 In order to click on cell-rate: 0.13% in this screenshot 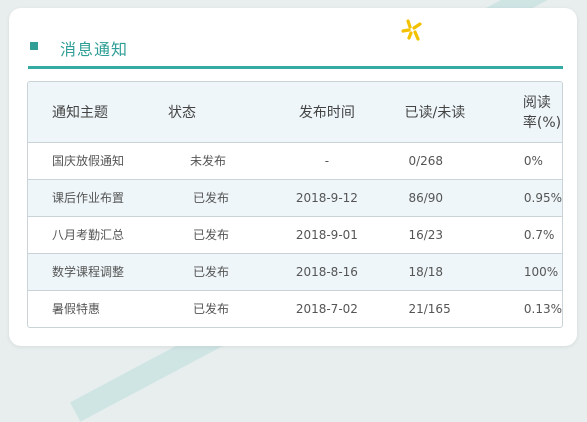, I will do `click(542, 308)`.